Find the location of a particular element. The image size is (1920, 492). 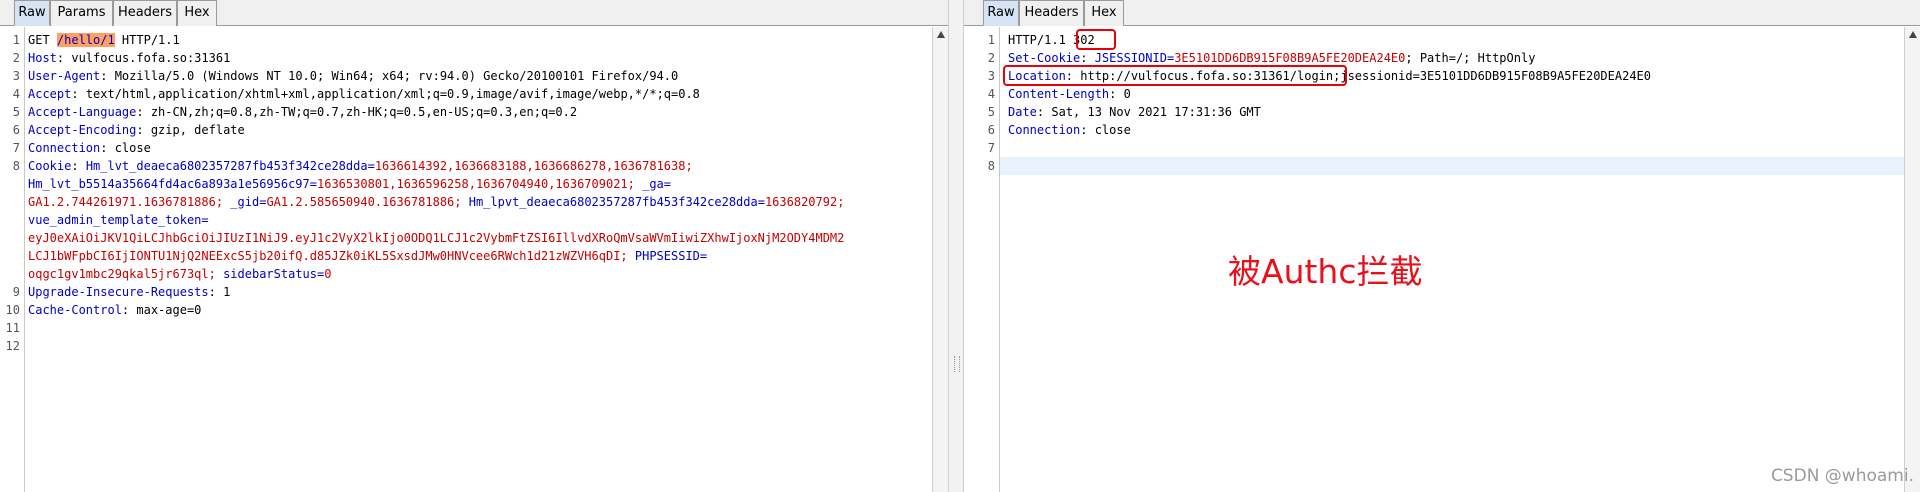

header-key: Cookie is located at coordinates (50, 166).